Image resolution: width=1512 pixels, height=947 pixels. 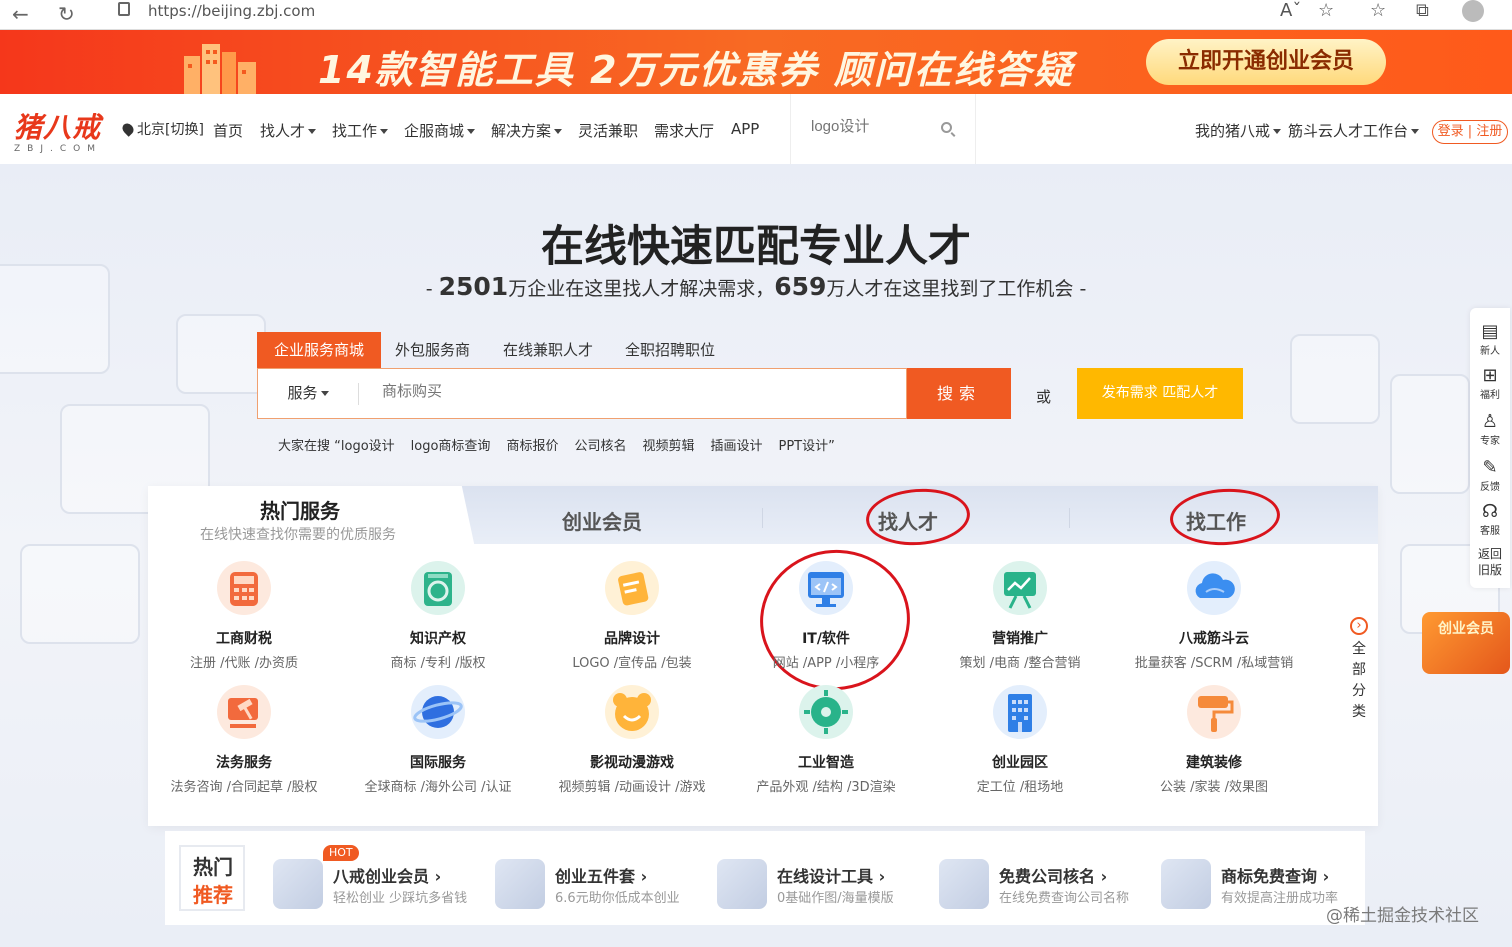 I want to click on service-international: 国际服务 全球商标 /海外公司 /认证, so click(x=438, y=739).